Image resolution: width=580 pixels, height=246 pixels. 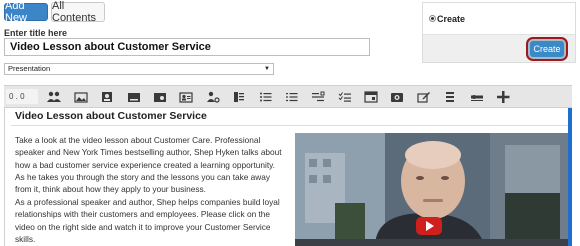 What do you see at coordinates (290, 125) in the screenshot?
I see `heading-divider` at bounding box center [290, 125].